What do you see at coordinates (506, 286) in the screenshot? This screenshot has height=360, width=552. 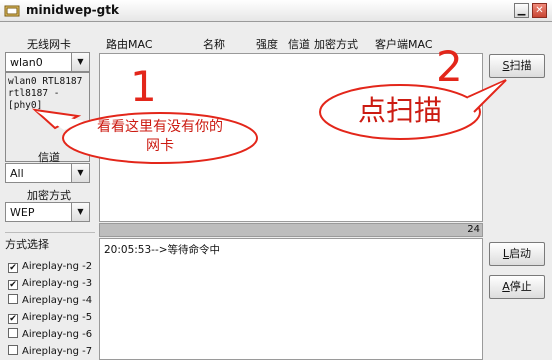 I see `stop-mnemonic: A` at bounding box center [506, 286].